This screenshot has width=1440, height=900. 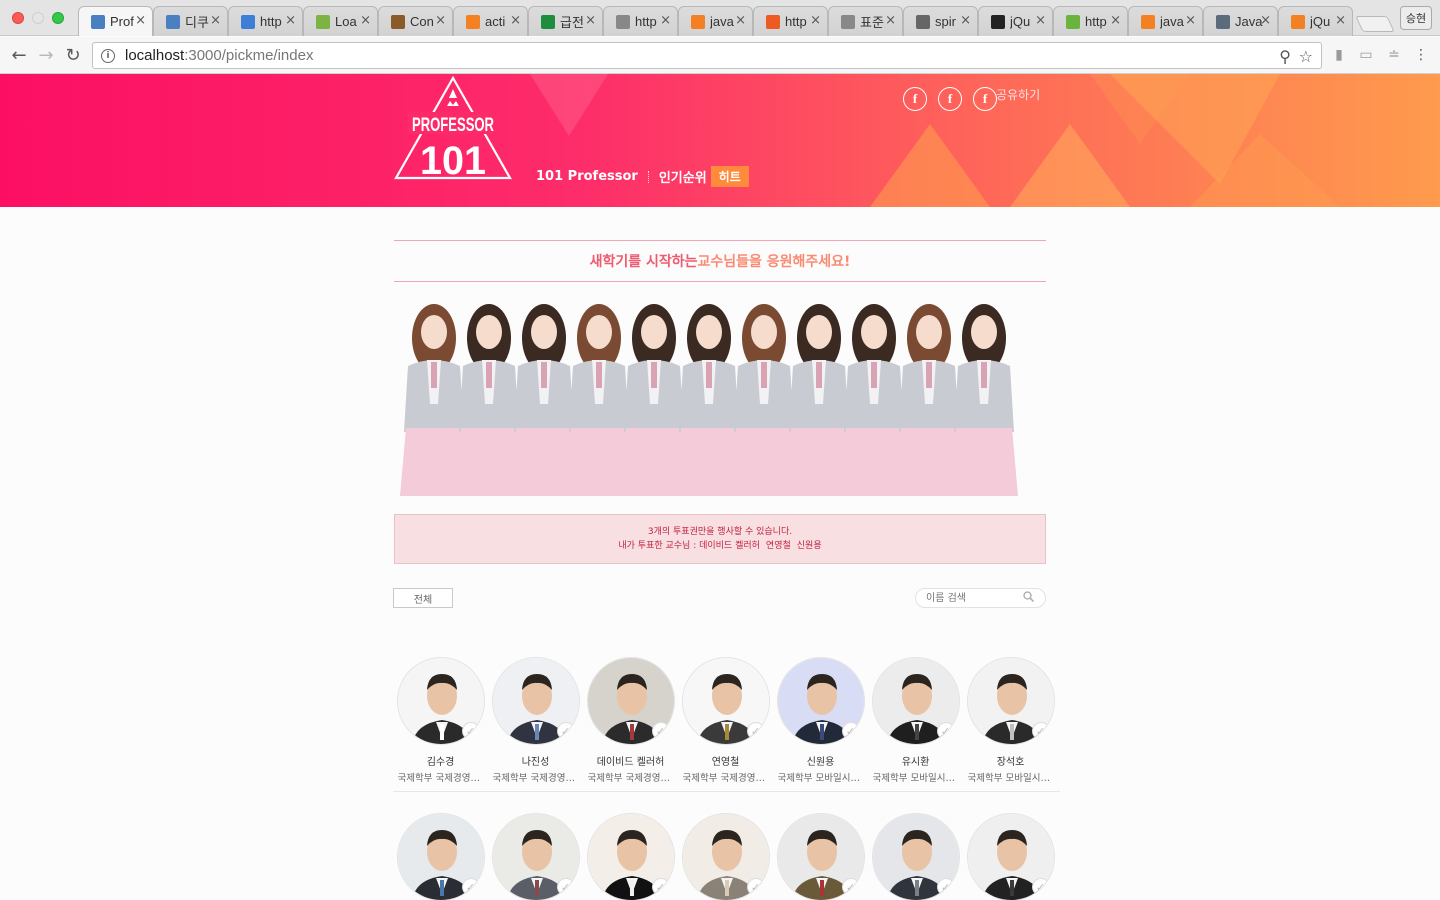 I want to click on forward-arrow-icon: →, so click(x=46, y=55).